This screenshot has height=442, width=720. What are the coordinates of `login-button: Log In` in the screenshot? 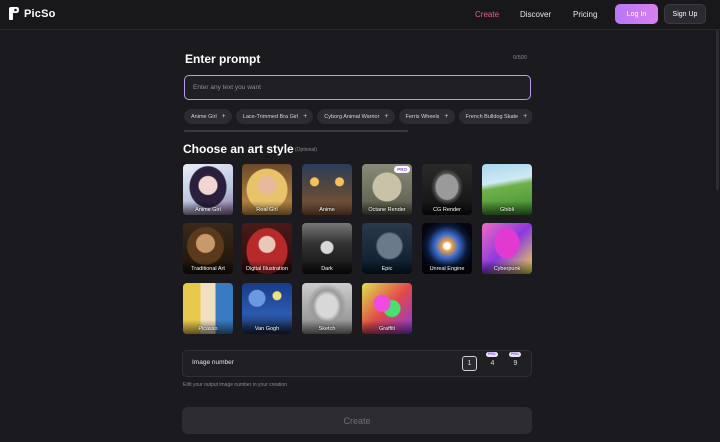 It's located at (636, 14).